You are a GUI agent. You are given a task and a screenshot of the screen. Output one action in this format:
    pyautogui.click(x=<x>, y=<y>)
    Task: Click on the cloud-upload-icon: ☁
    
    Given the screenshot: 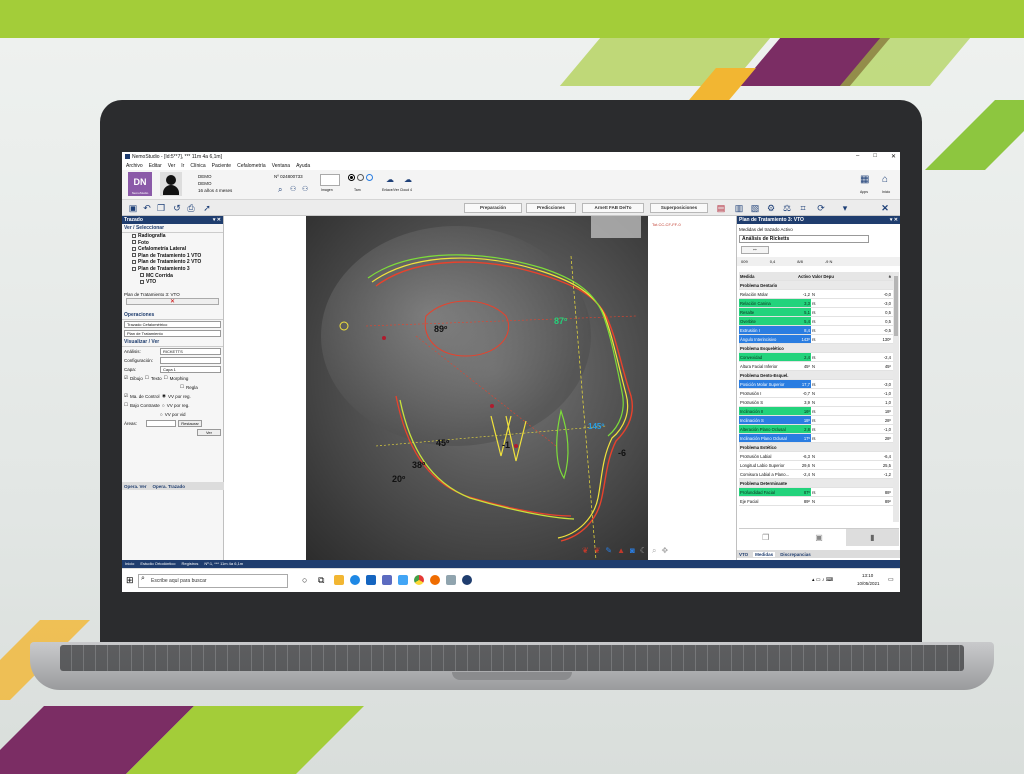 What is the action you would take?
    pyautogui.click(x=390, y=179)
    